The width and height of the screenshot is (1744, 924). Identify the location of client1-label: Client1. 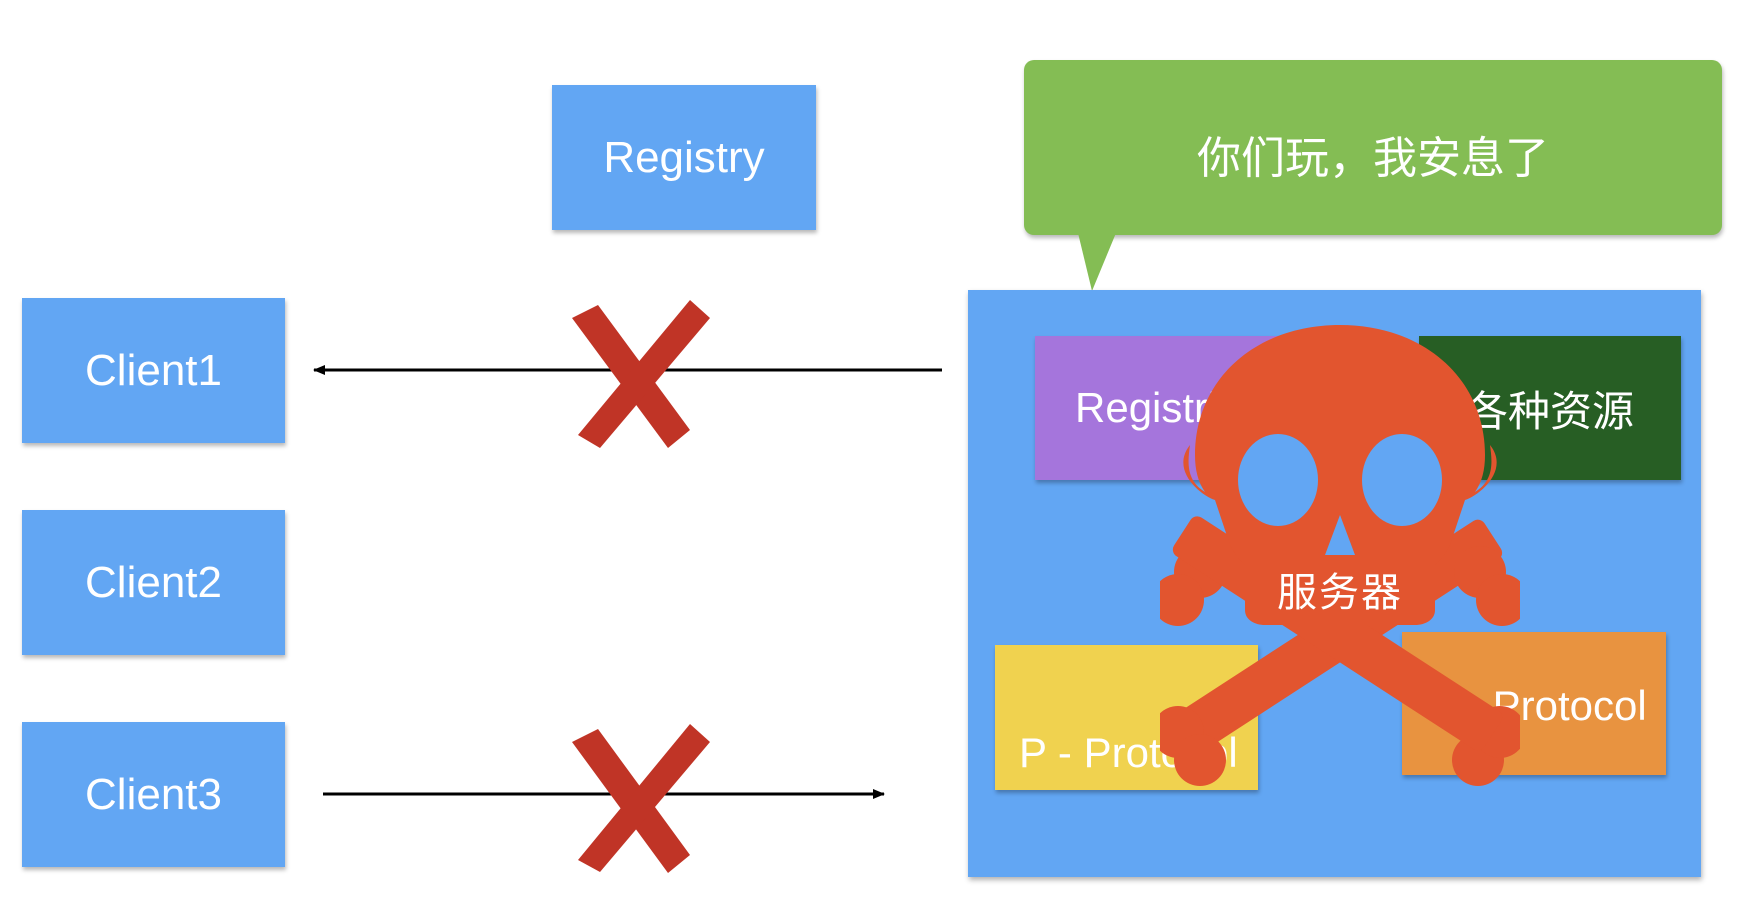
(153, 370).